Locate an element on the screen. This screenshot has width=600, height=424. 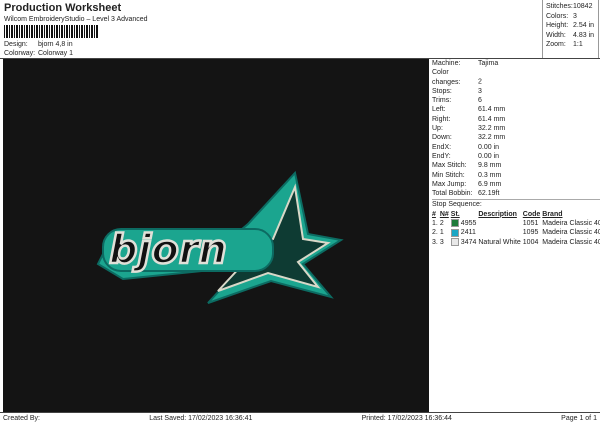
row-number: 2. is located at coordinates (435, 233).